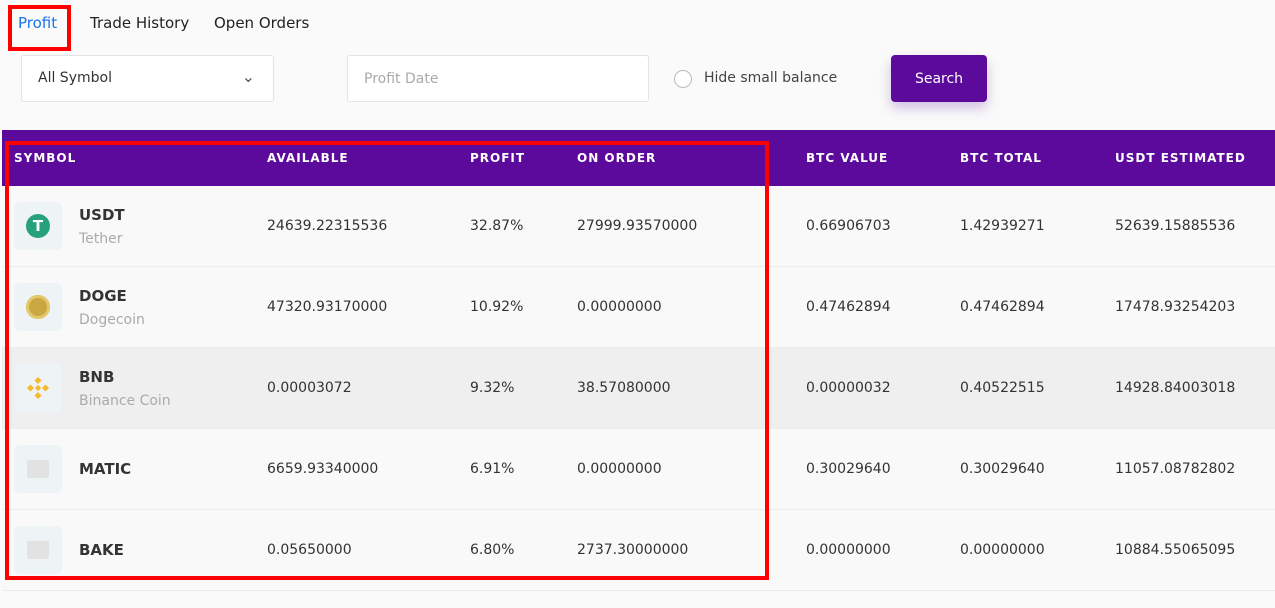  What do you see at coordinates (1002, 469) in the screenshot?
I see `btc-total-value: 0.30029640` at bounding box center [1002, 469].